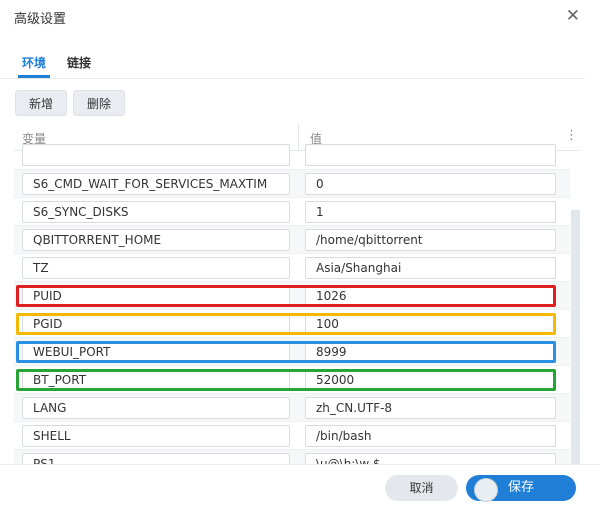 The height and width of the screenshot is (511, 600). Describe the element at coordinates (292, 296) in the screenshot. I see `table-row: PUID 1026` at that location.